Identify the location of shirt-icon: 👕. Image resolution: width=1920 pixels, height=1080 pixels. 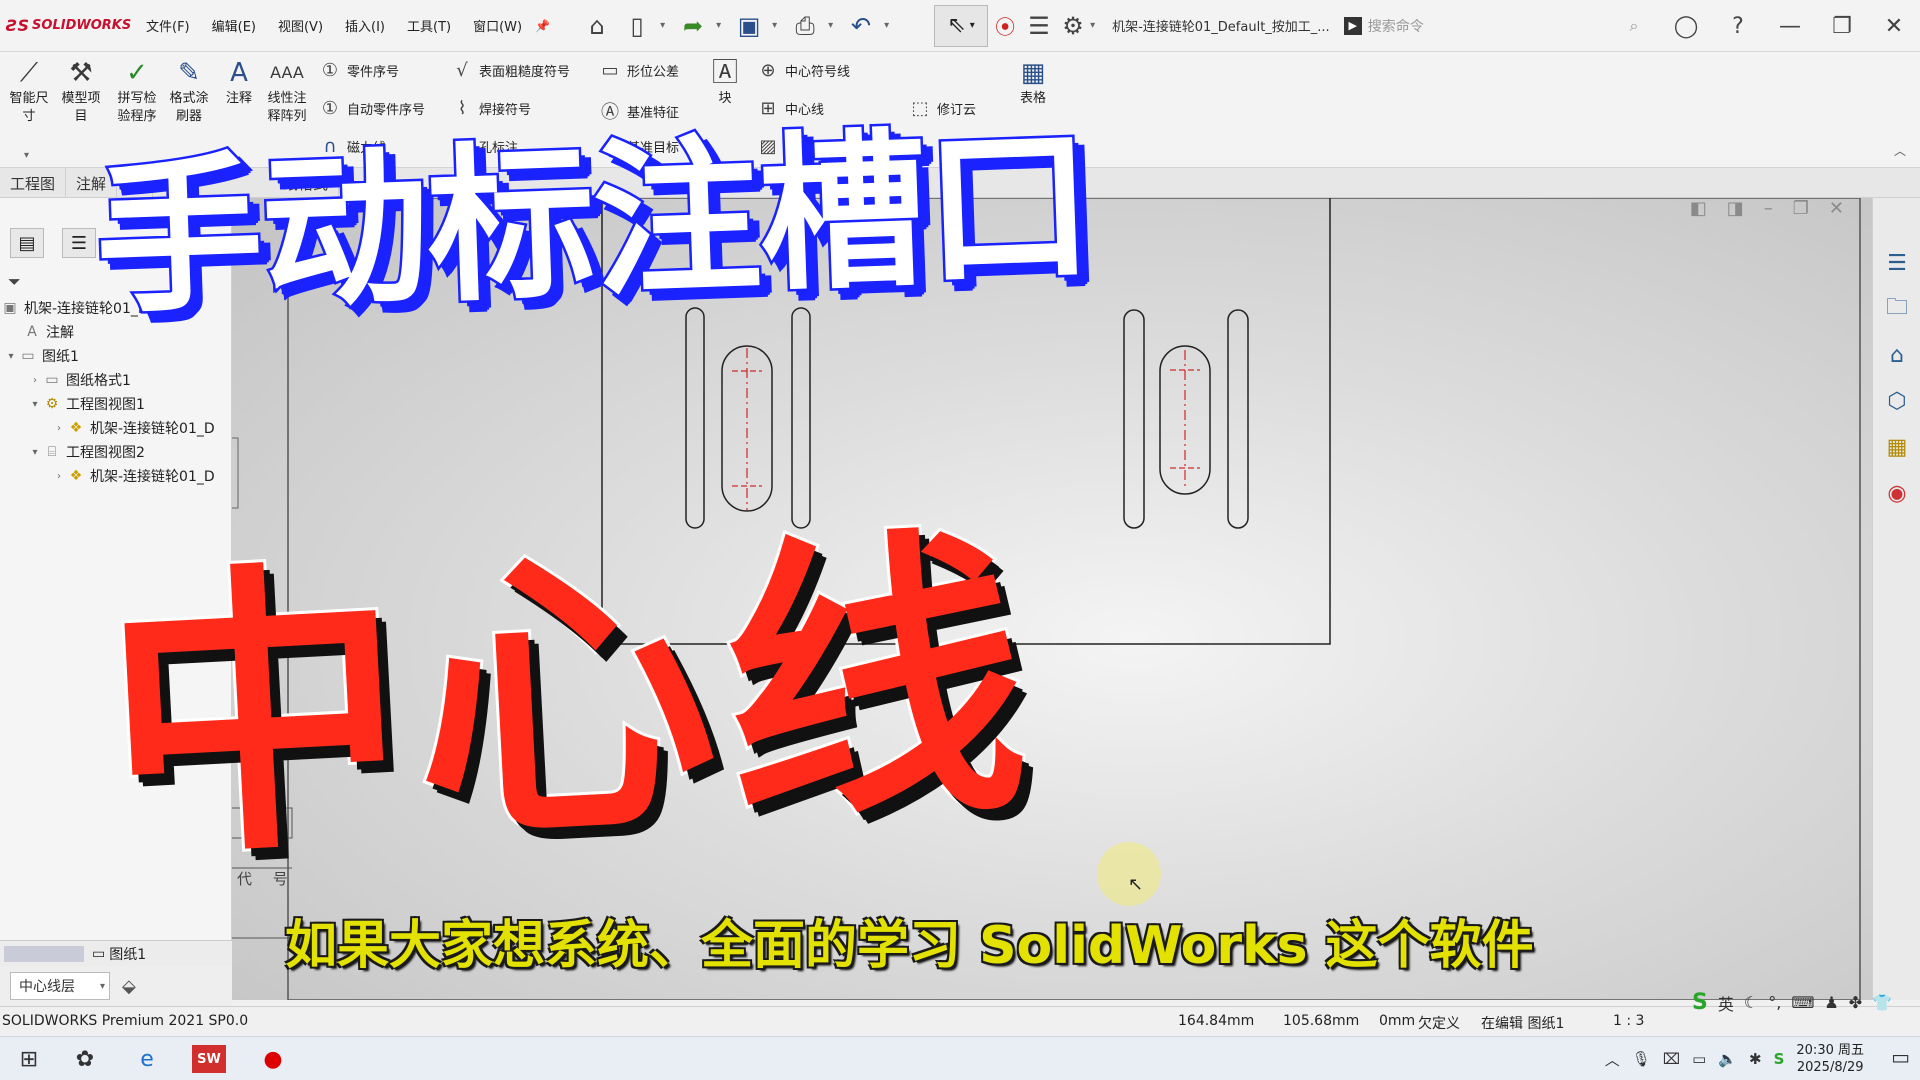
(1882, 1002).